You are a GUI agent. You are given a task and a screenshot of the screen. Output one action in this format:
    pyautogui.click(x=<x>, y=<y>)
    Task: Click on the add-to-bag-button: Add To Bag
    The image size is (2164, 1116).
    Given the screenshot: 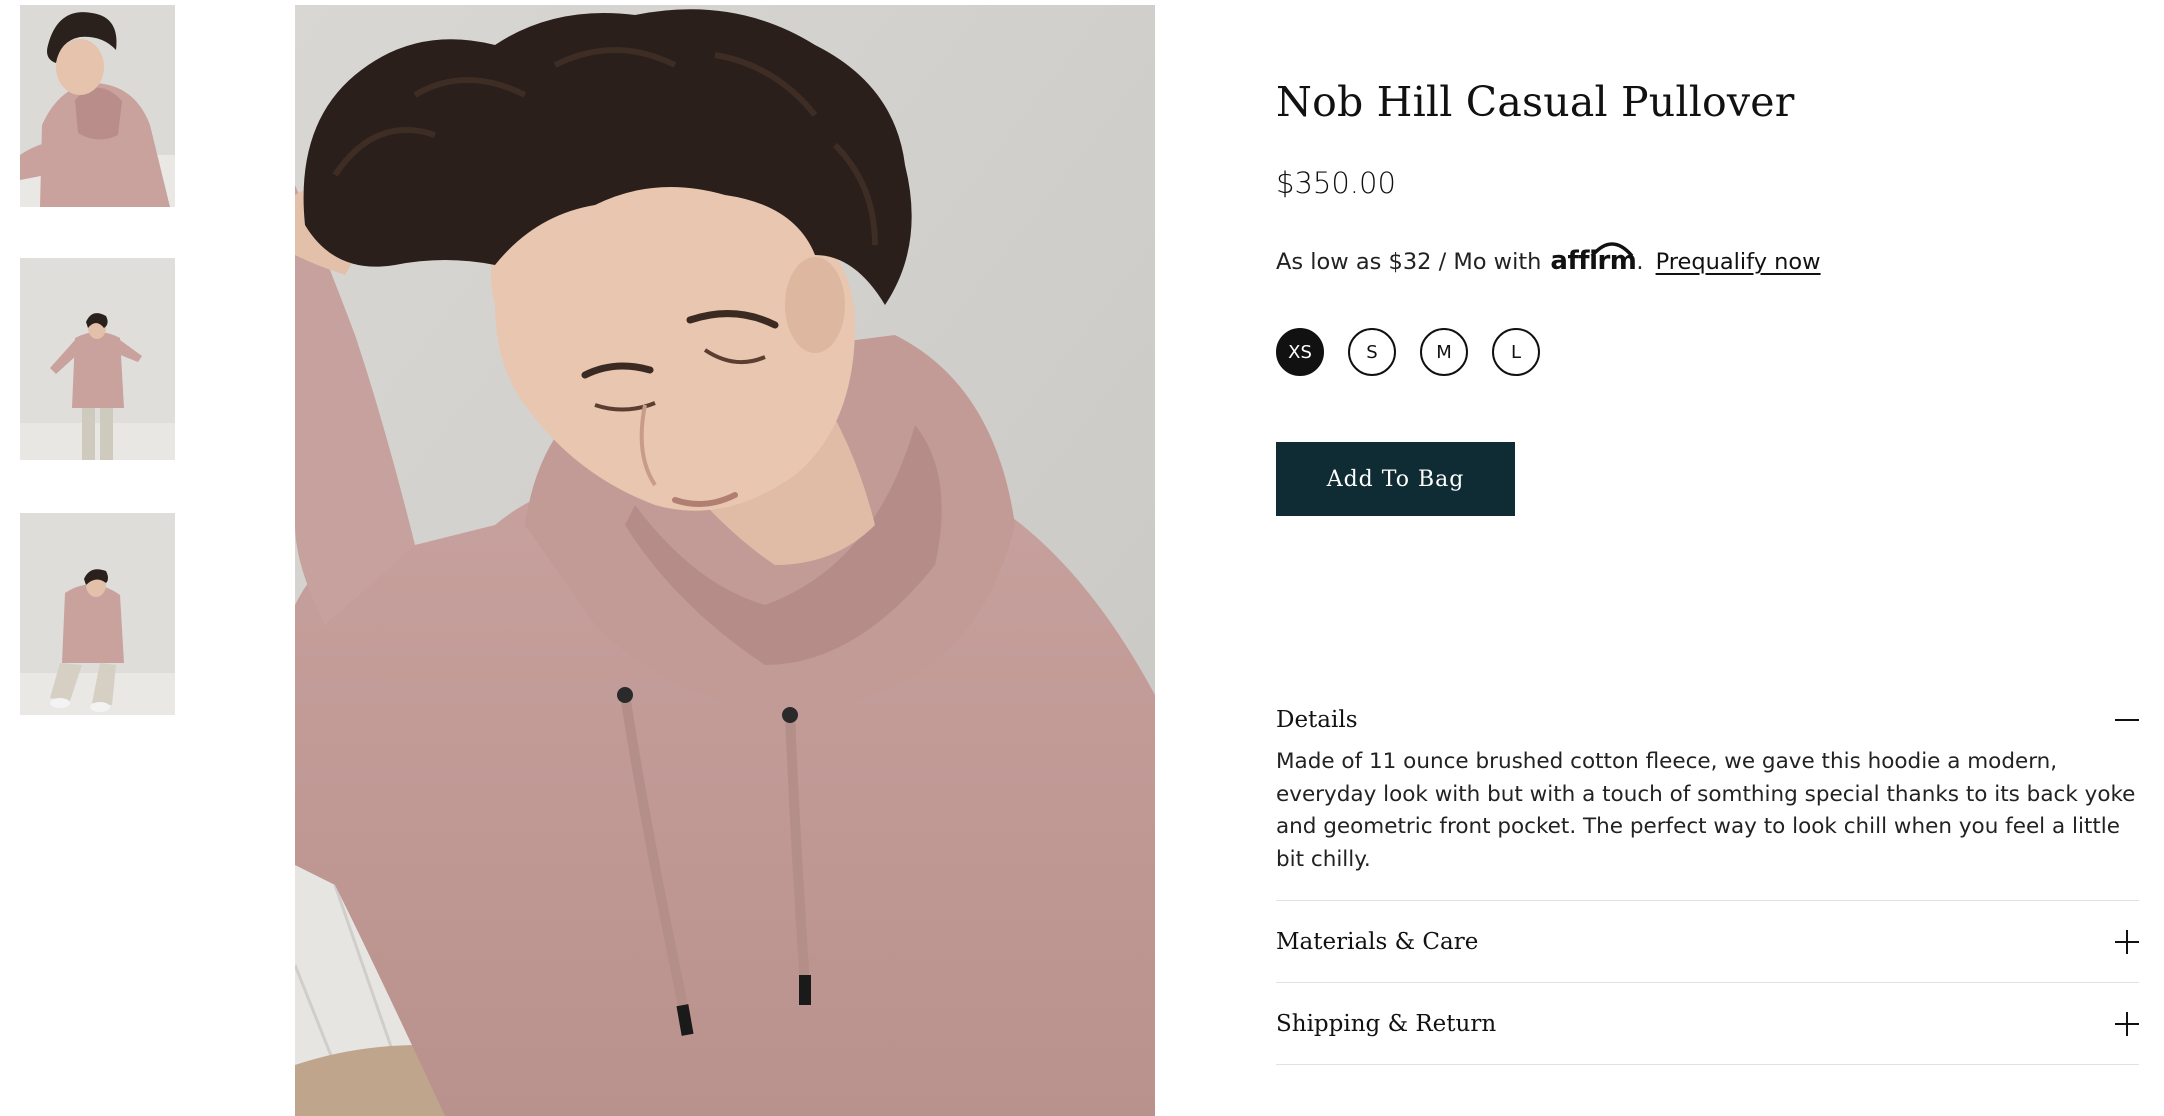 What is the action you would take?
    pyautogui.click(x=1395, y=479)
    